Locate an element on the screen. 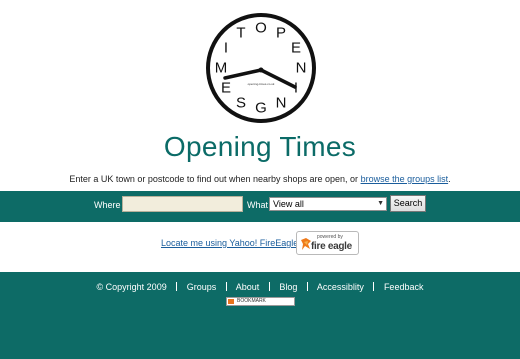 This screenshot has height=359, width=520. site-title: Opening Times is located at coordinates (260, 146).